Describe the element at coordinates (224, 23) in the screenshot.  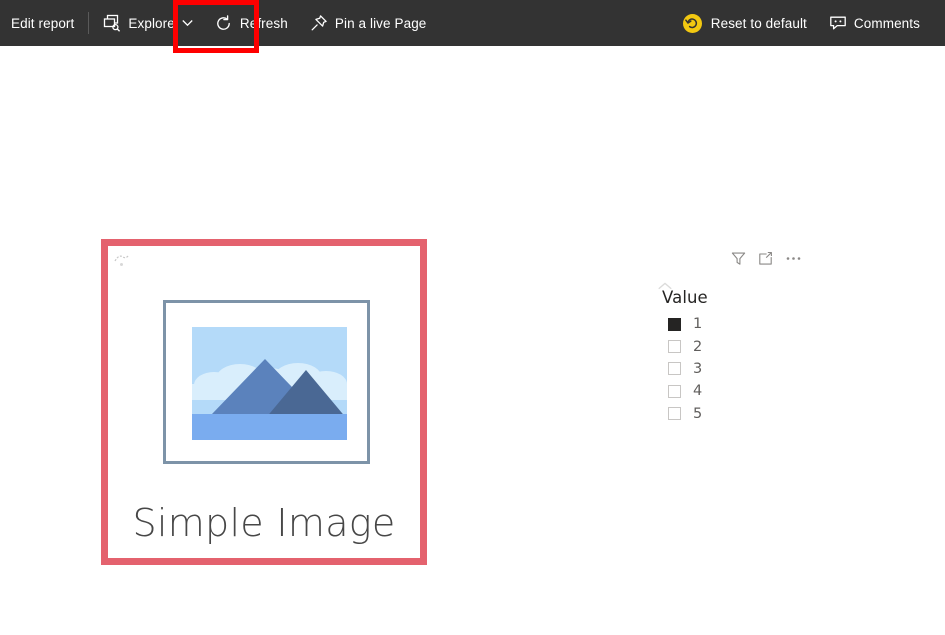
I see `refresh-icon` at that location.